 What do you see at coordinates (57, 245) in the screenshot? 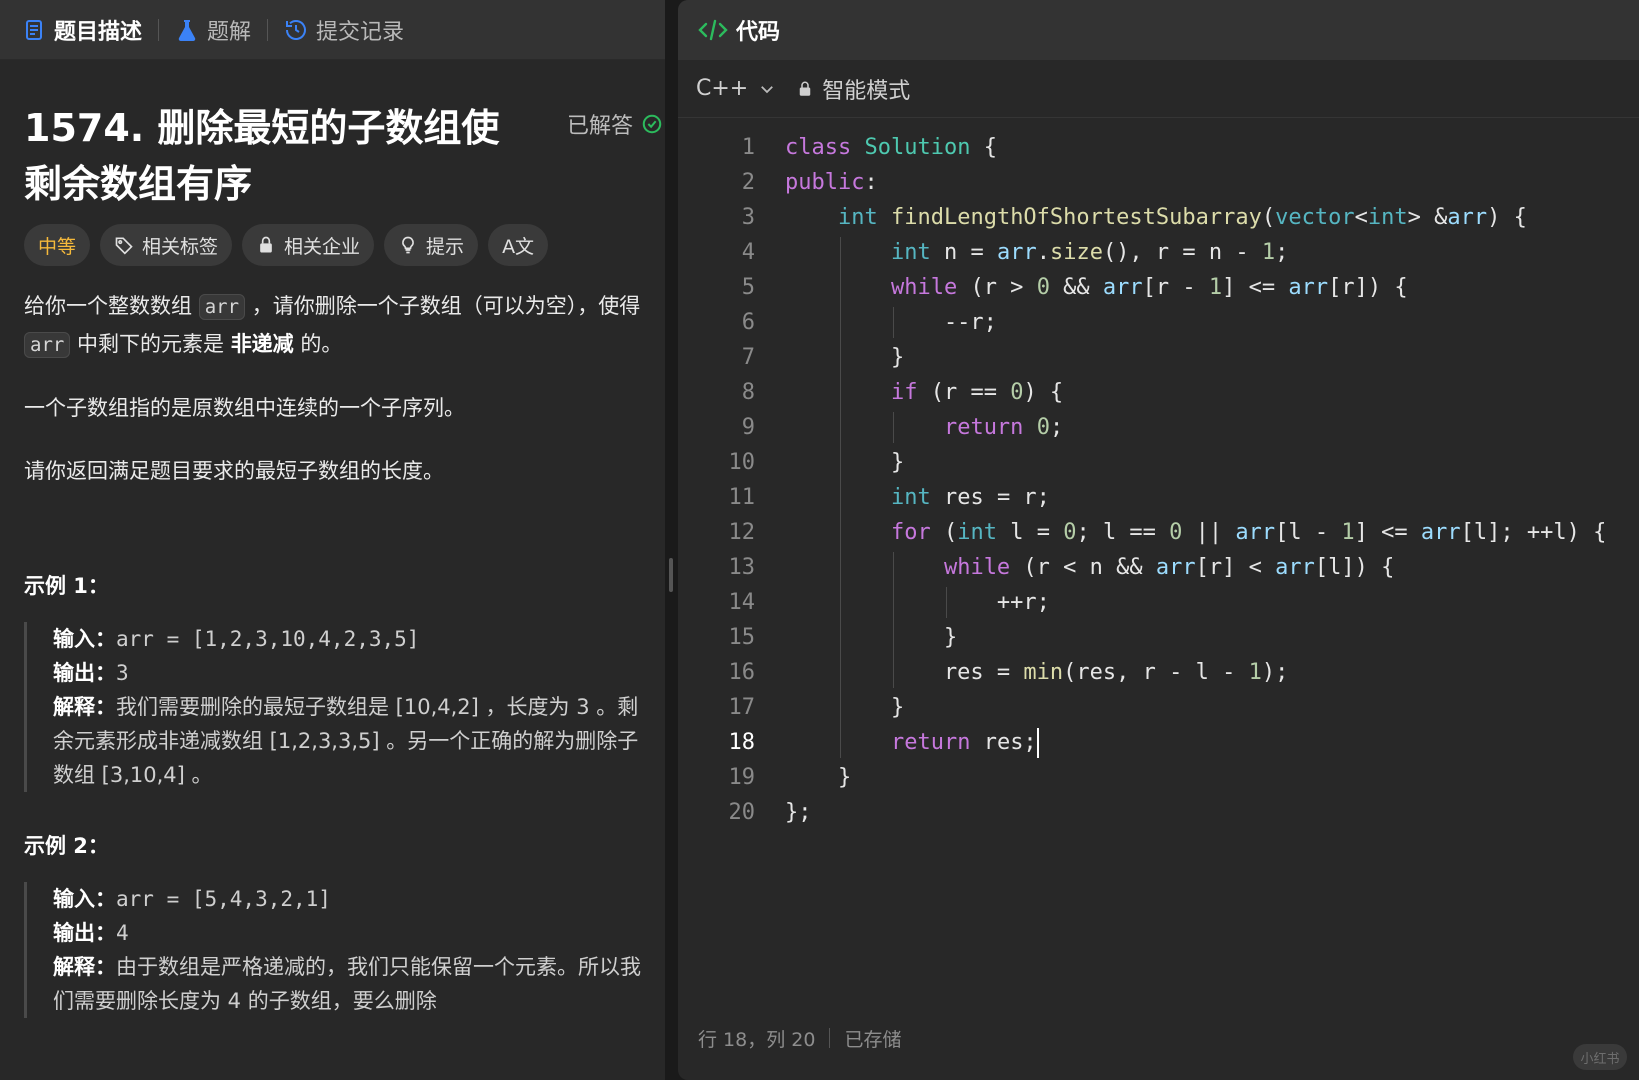
I see `difficulty-badge: 中等` at bounding box center [57, 245].